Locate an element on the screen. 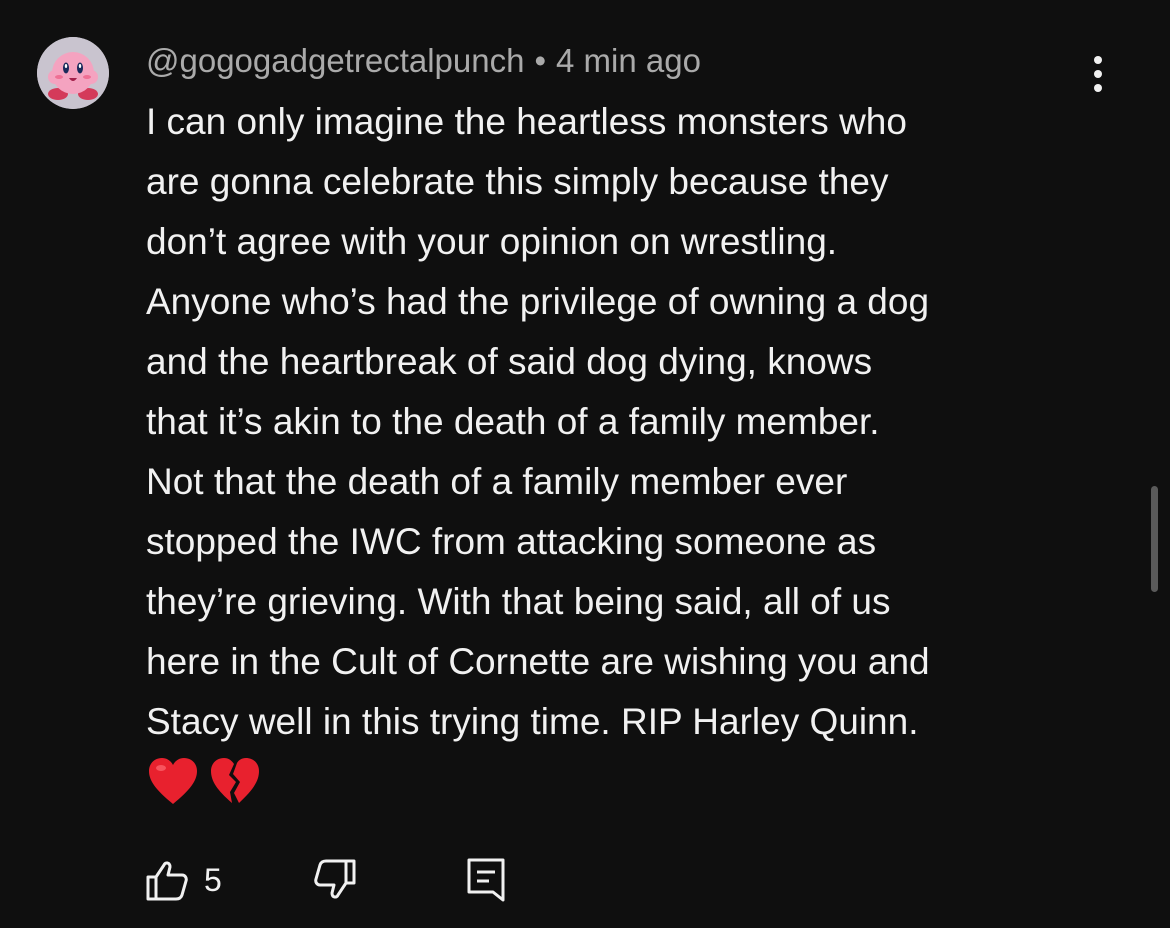 This screenshot has width=1170, height=928. reply-button is located at coordinates (486, 880).